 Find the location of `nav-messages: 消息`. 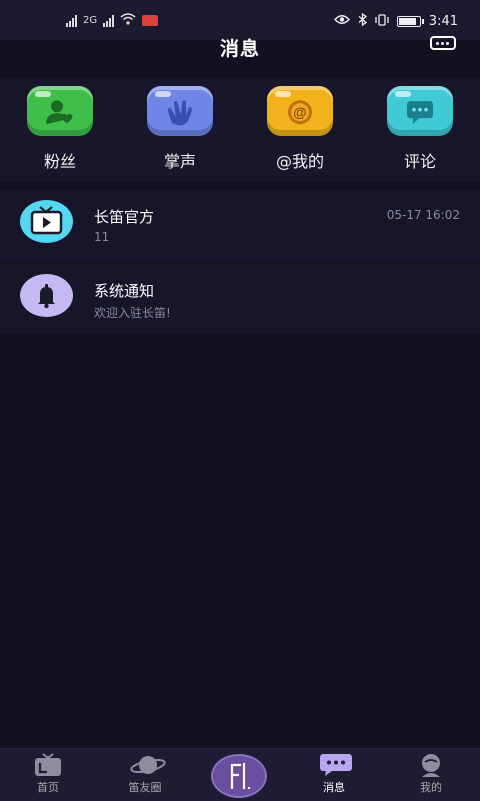

nav-messages: 消息 is located at coordinates (334, 774).